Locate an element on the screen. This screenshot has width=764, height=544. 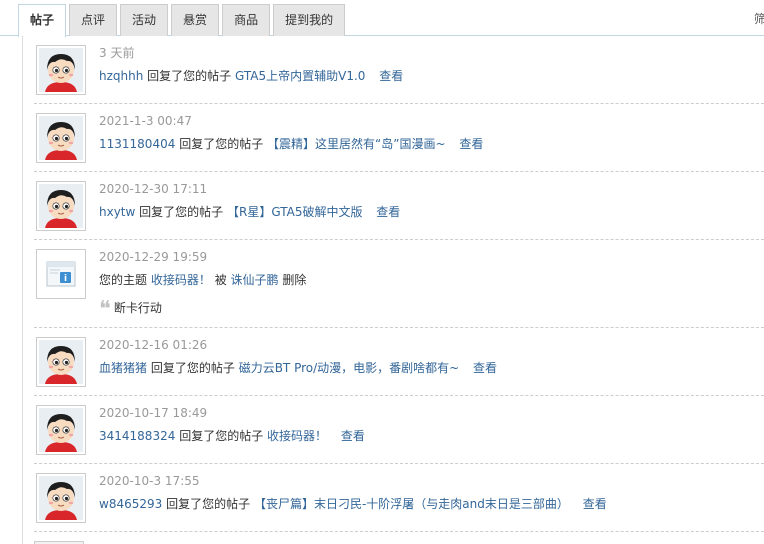
by-text: 被 is located at coordinates (220, 280).